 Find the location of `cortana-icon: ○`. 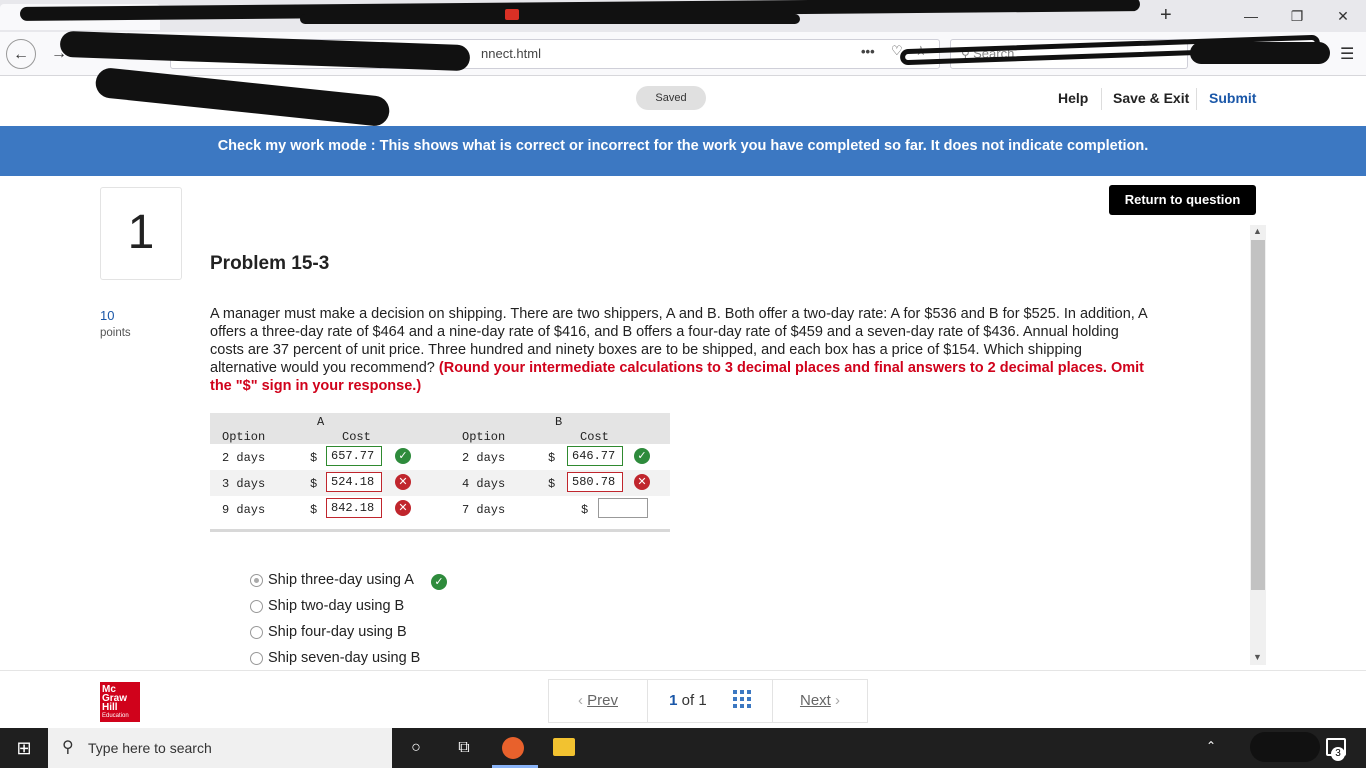

cortana-icon: ○ is located at coordinates (416, 748).